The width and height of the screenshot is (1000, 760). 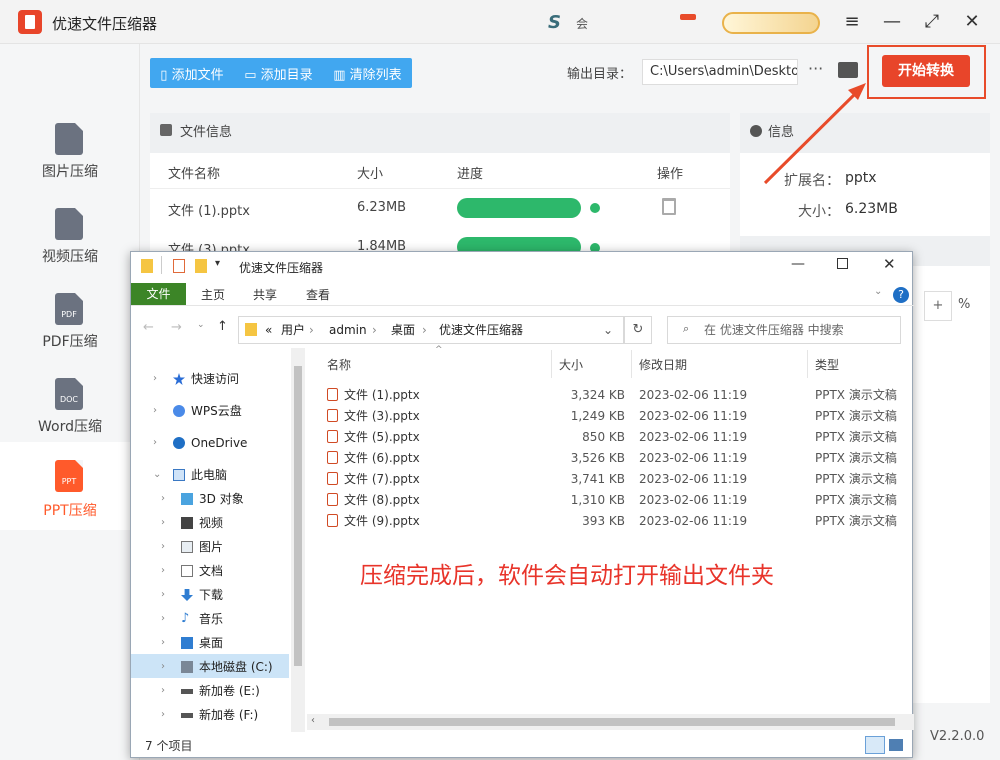 What do you see at coordinates (209, 715) in the screenshot?
I see `nav-volume-f: › 新加卷 (F:)` at bounding box center [209, 715].